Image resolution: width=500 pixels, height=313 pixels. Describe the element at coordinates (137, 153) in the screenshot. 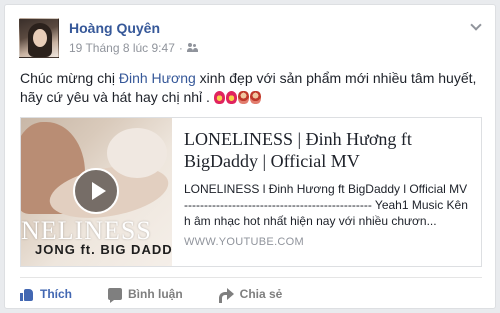

I see `thumbnail-figure` at that location.